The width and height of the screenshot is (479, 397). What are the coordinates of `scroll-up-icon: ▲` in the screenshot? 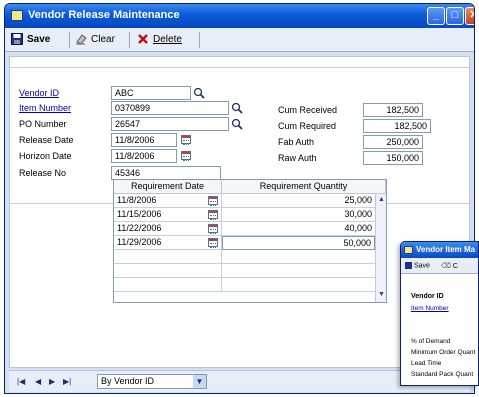 It's located at (381, 199).